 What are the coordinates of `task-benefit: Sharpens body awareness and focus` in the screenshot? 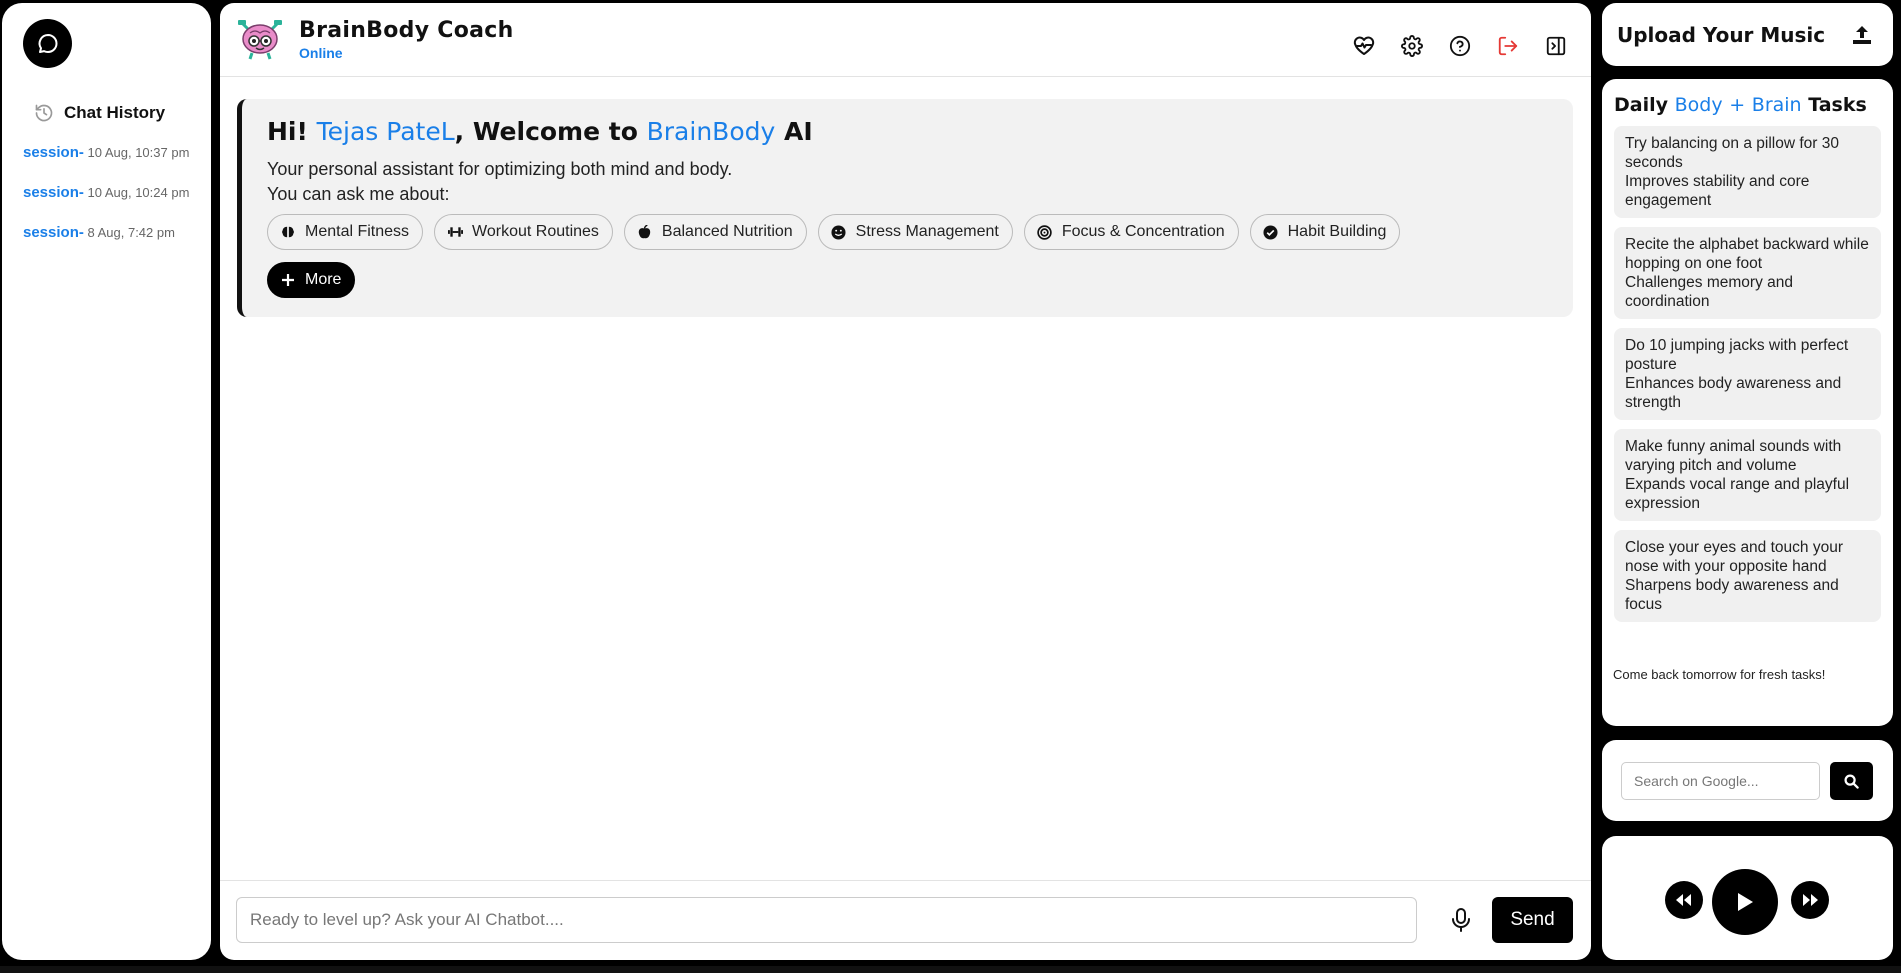 It's located at (1732, 595).